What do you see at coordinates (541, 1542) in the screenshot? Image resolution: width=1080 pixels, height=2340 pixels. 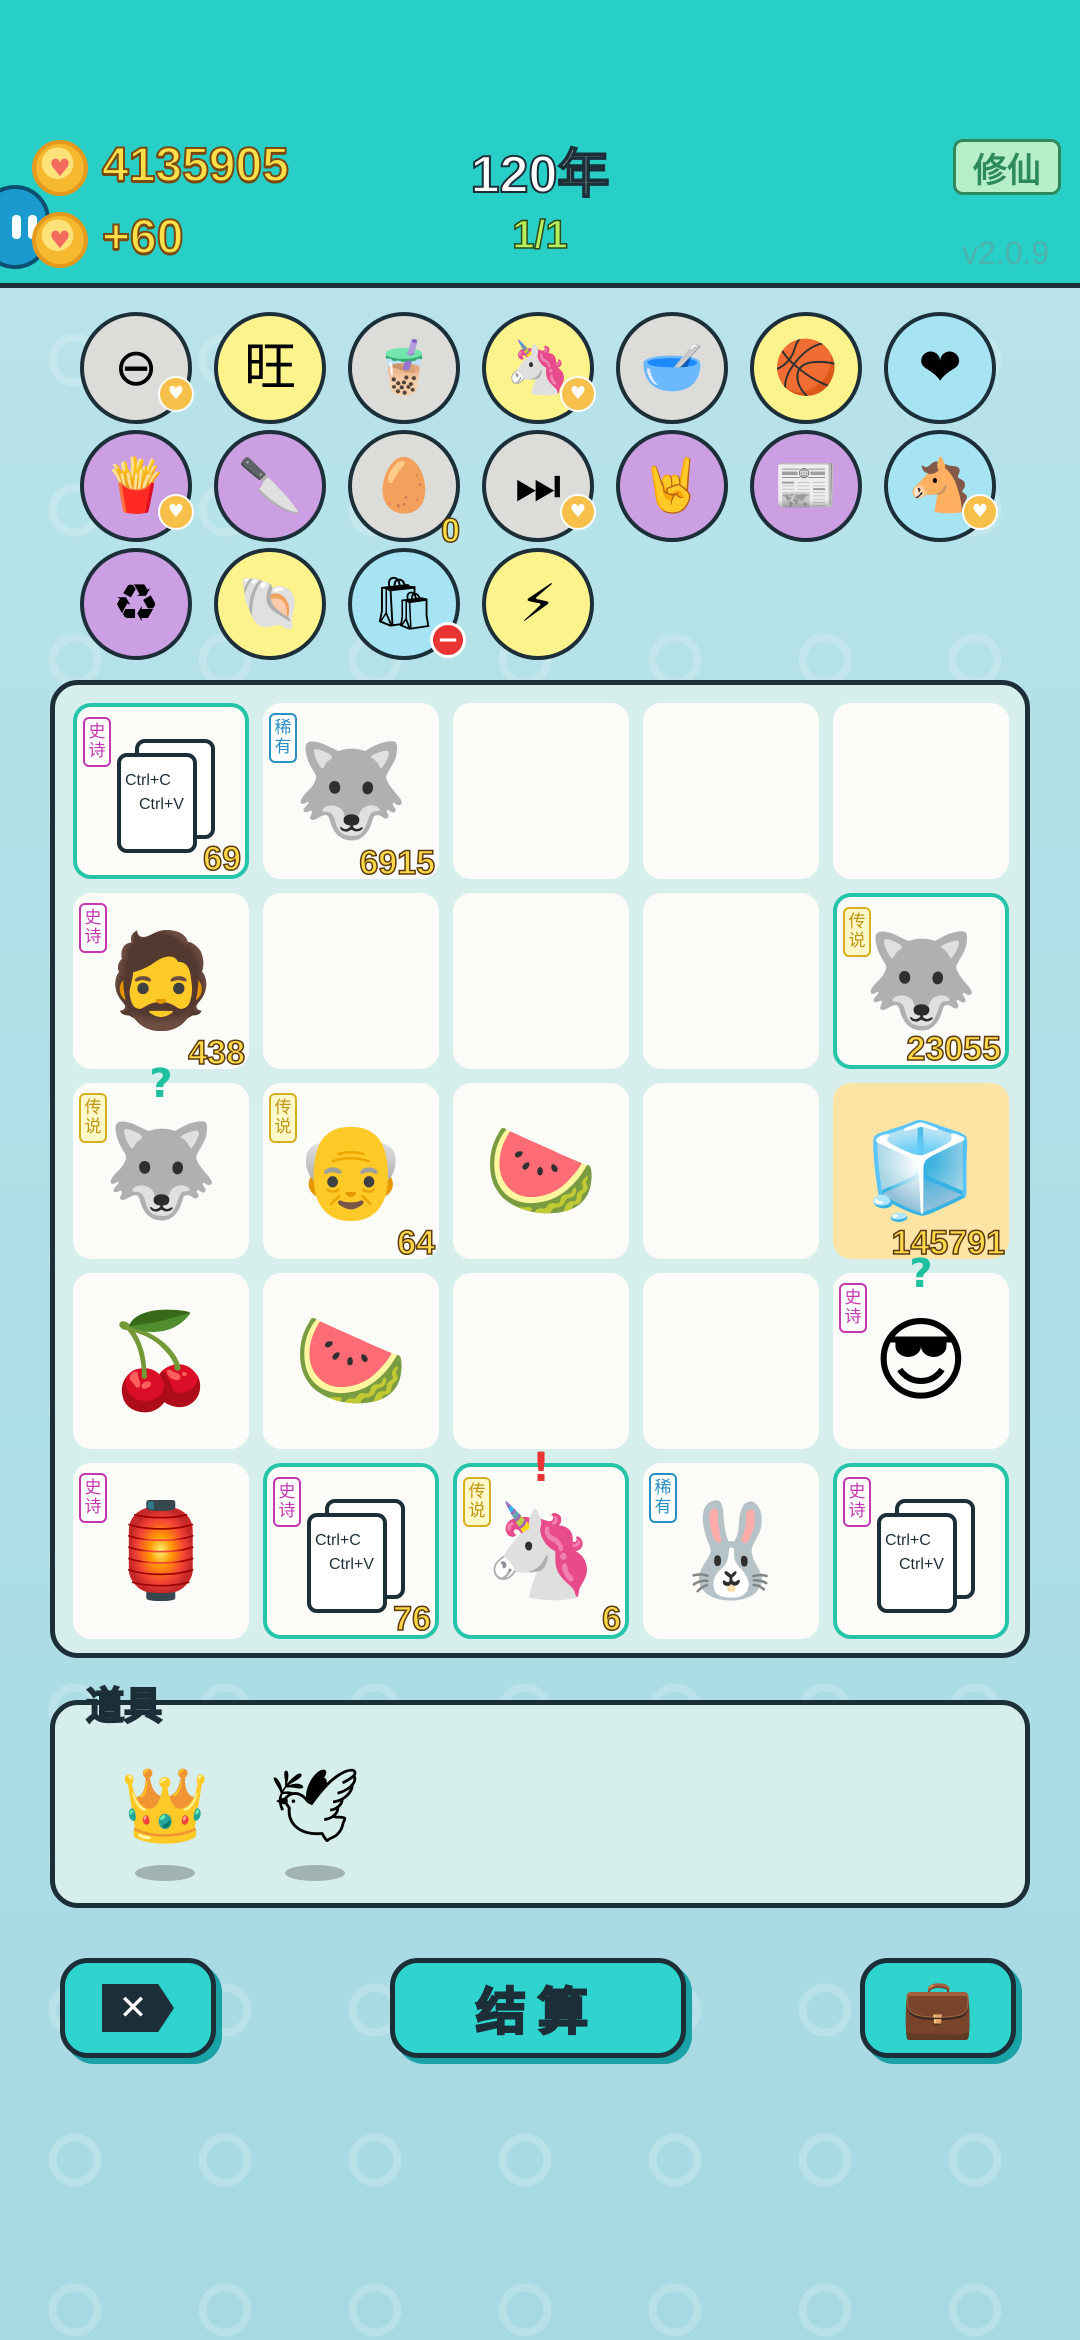 I see `board-cell-unicorn: 🦄 传说 6!` at bounding box center [541, 1542].